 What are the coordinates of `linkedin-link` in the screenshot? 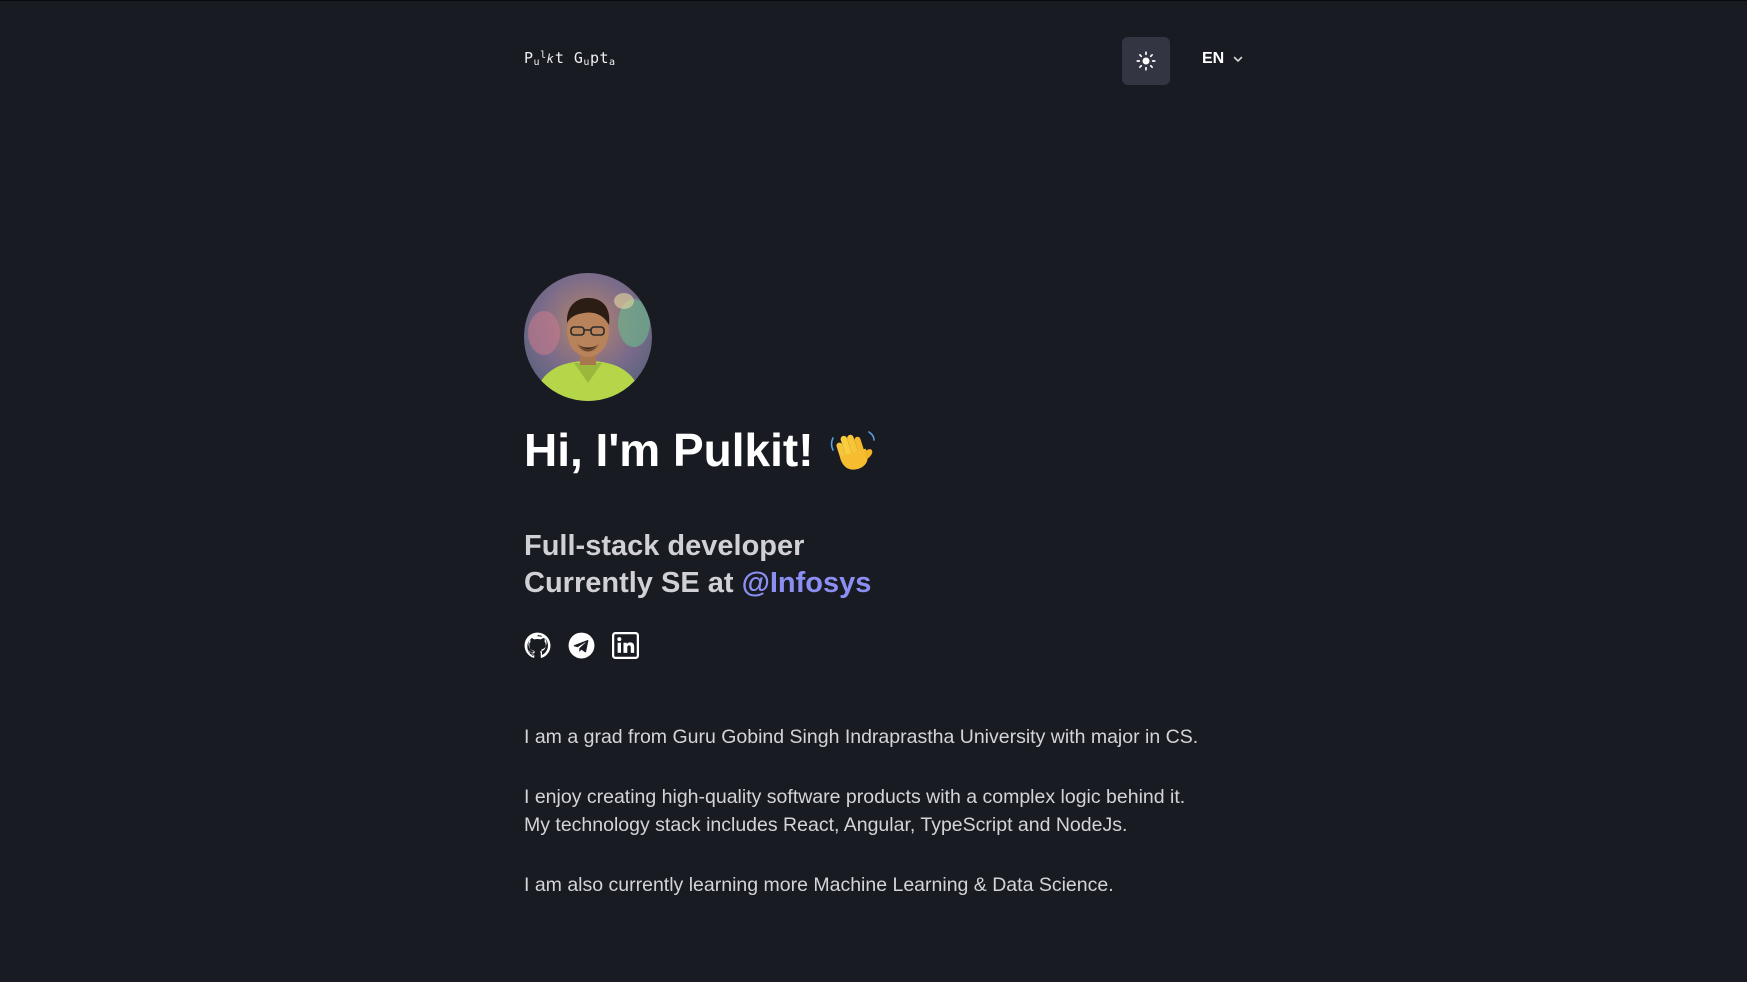 It's located at (625, 645).